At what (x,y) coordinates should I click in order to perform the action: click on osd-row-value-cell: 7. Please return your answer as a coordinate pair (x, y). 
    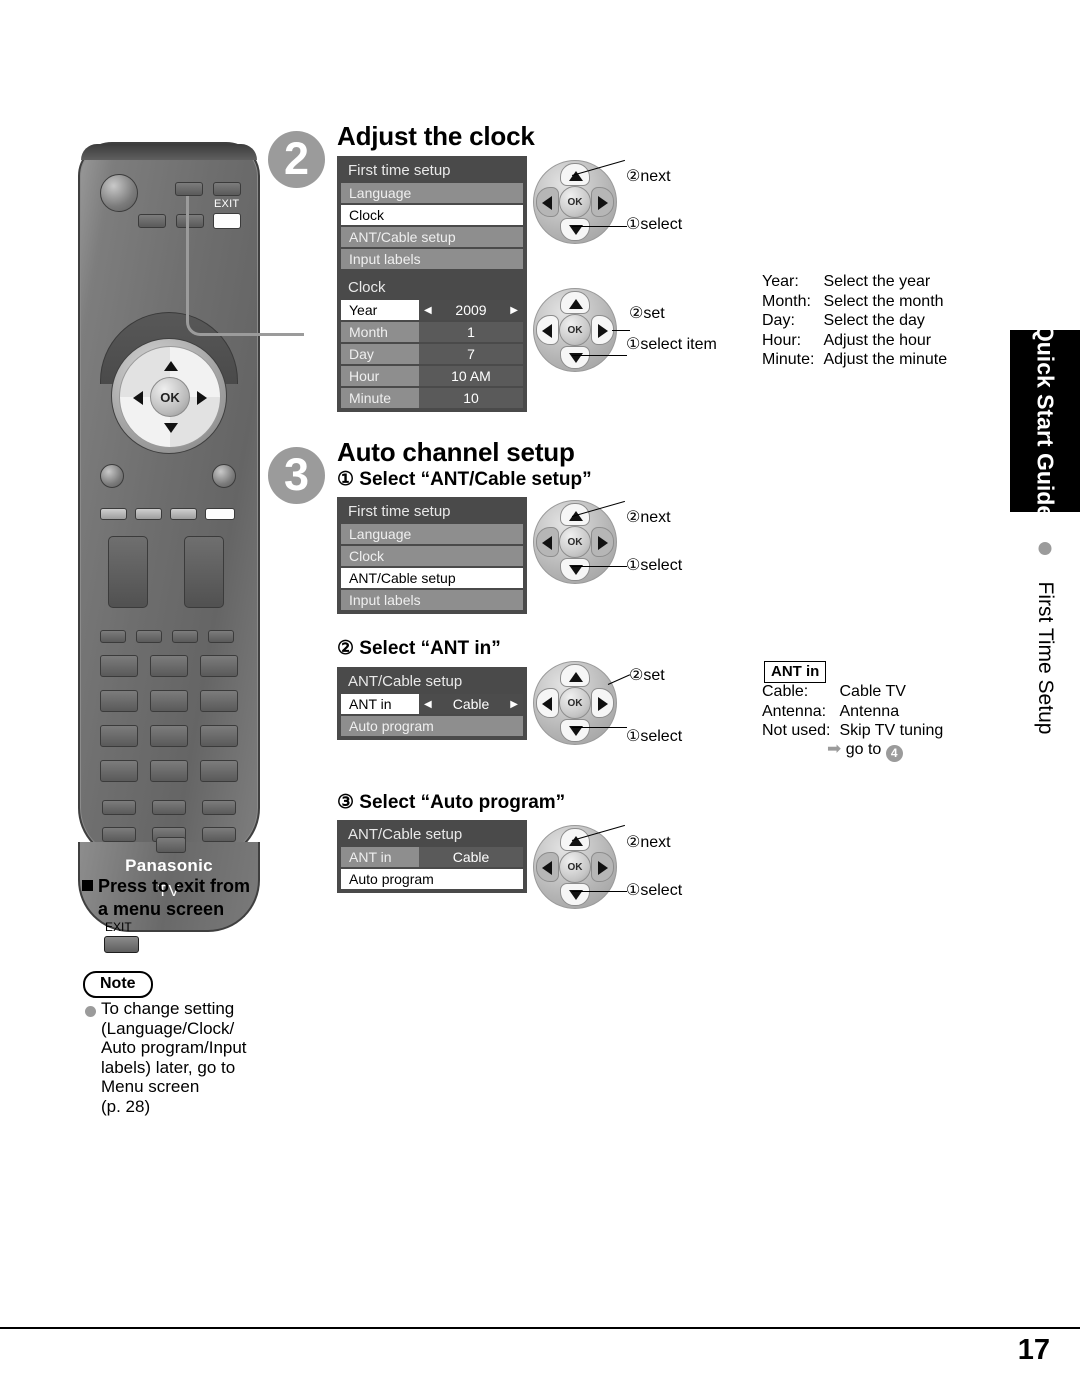
    Looking at the image, I should click on (471, 354).